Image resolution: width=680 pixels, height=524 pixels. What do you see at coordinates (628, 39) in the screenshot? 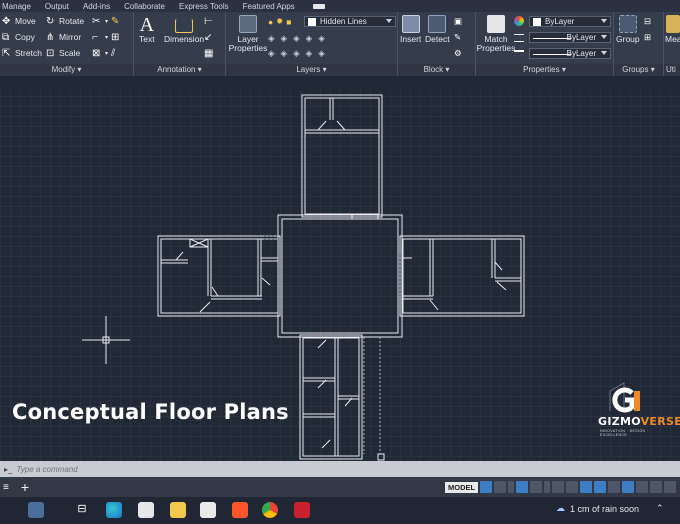
I see `group-label: Group` at bounding box center [628, 39].